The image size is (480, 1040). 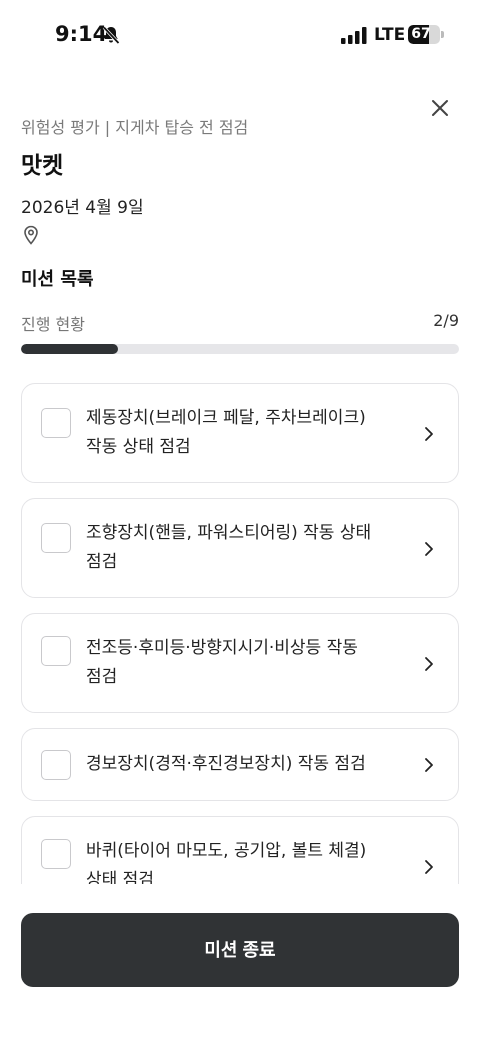 I want to click on status-time: 9:14, so click(x=81, y=34).